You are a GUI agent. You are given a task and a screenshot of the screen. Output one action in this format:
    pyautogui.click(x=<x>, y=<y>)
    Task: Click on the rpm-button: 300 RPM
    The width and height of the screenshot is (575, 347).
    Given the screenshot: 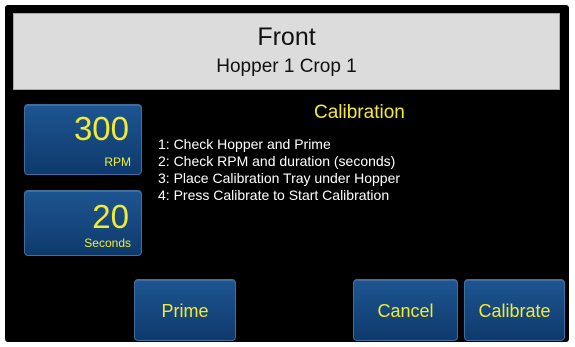 What is the action you would take?
    pyautogui.click(x=83, y=139)
    